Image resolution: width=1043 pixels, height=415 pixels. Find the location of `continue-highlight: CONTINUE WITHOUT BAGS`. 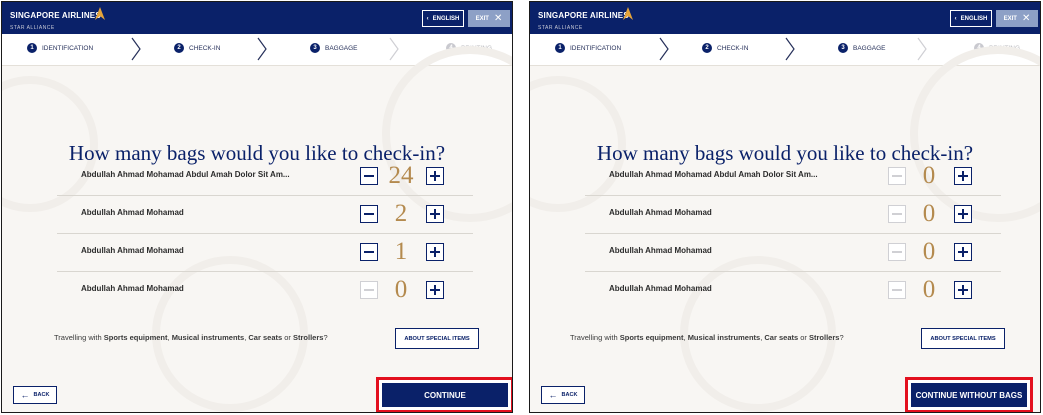

continue-highlight: CONTINUE WITHOUT BAGS is located at coordinates (969, 394).